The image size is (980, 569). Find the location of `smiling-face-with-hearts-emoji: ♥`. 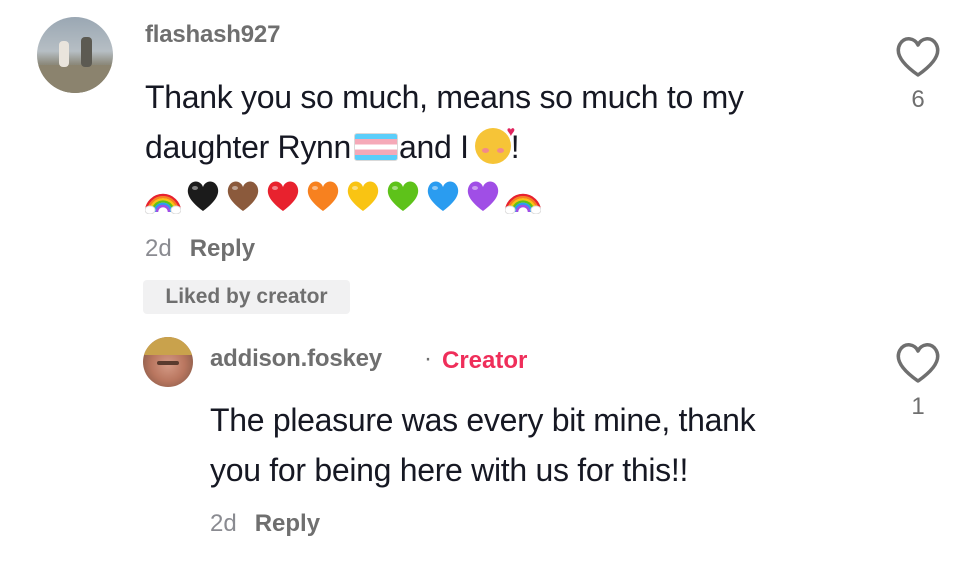

smiling-face-with-hearts-emoji: ♥ is located at coordinates (494, 144).